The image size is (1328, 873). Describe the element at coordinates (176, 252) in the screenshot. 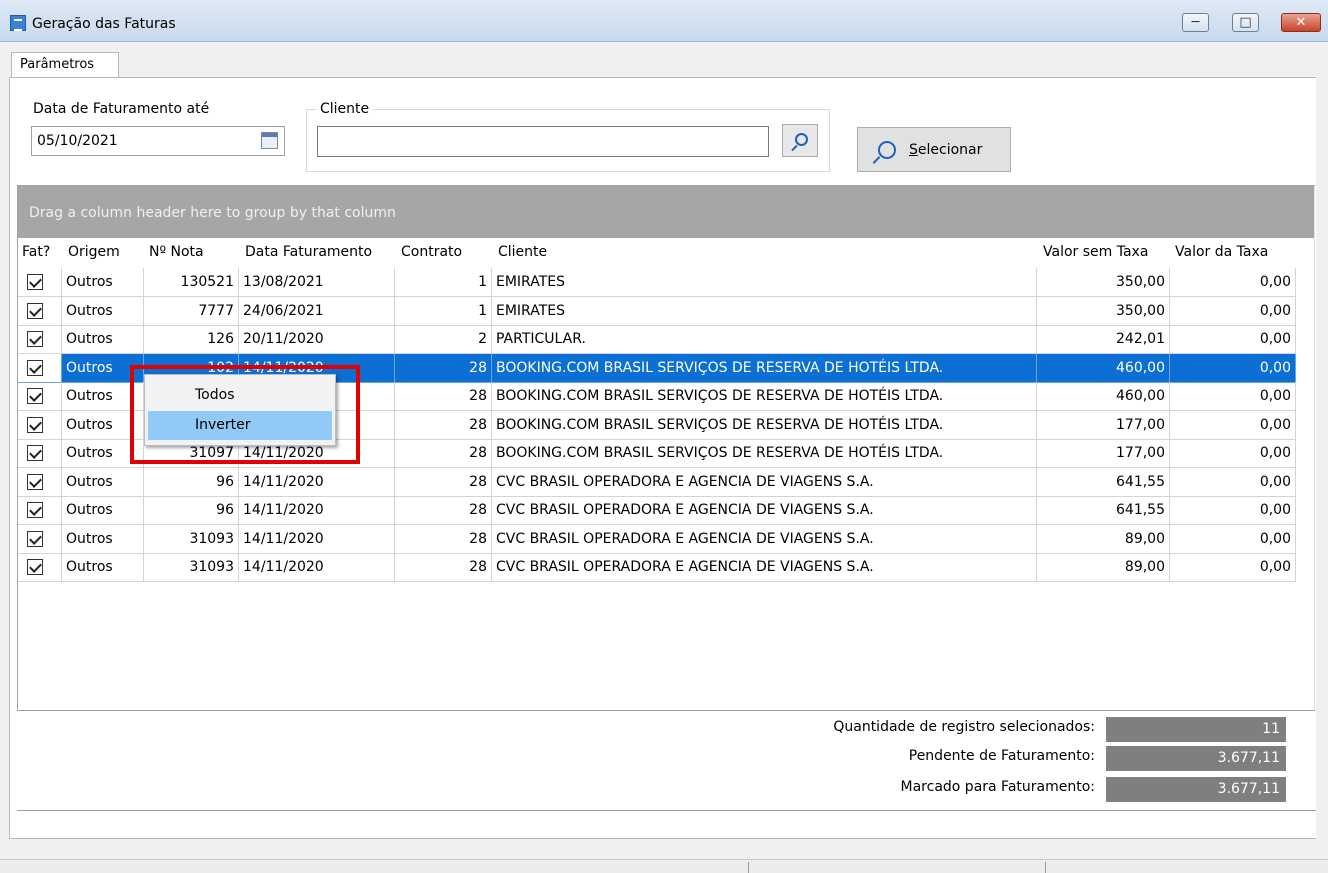

I see `column-header-nota: Nº Nota` at that location.